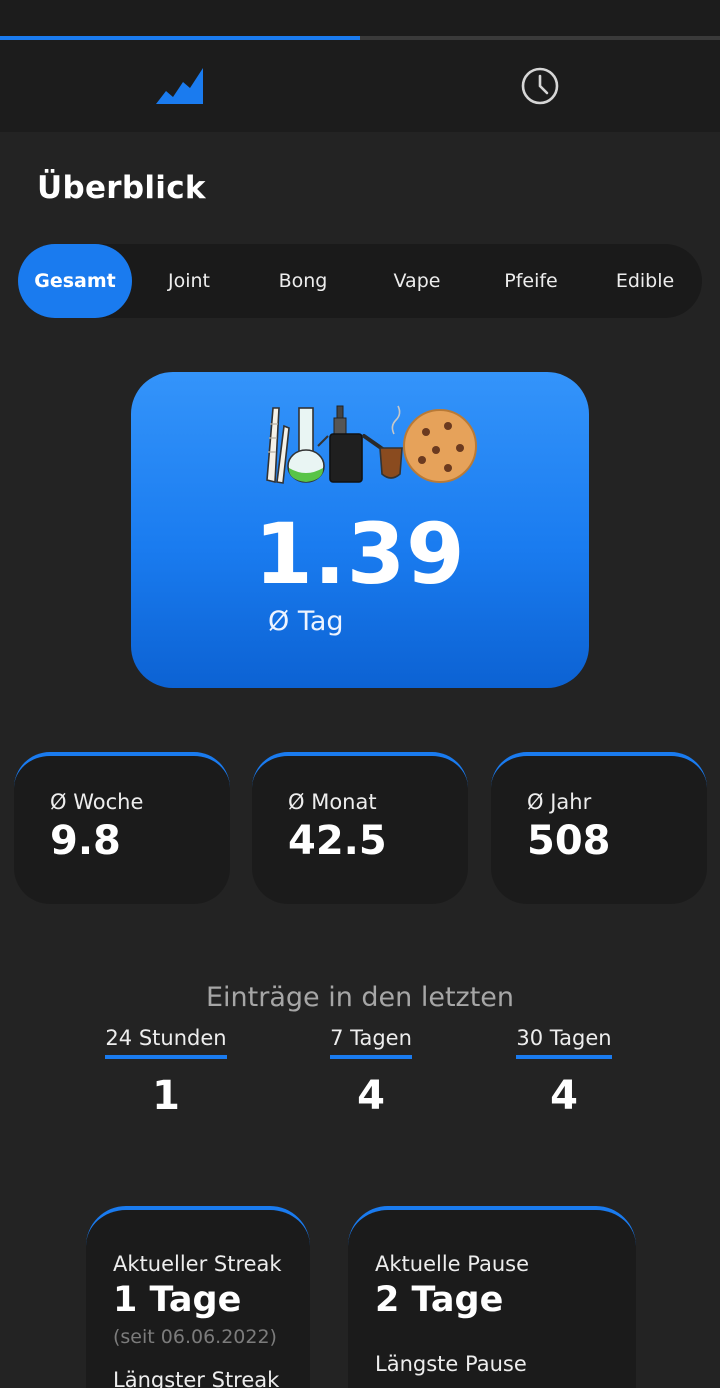  Describe the element at coordinates (439, 1300) in the screenshot. I see `current-pause-value: 2 Tage` at that location.